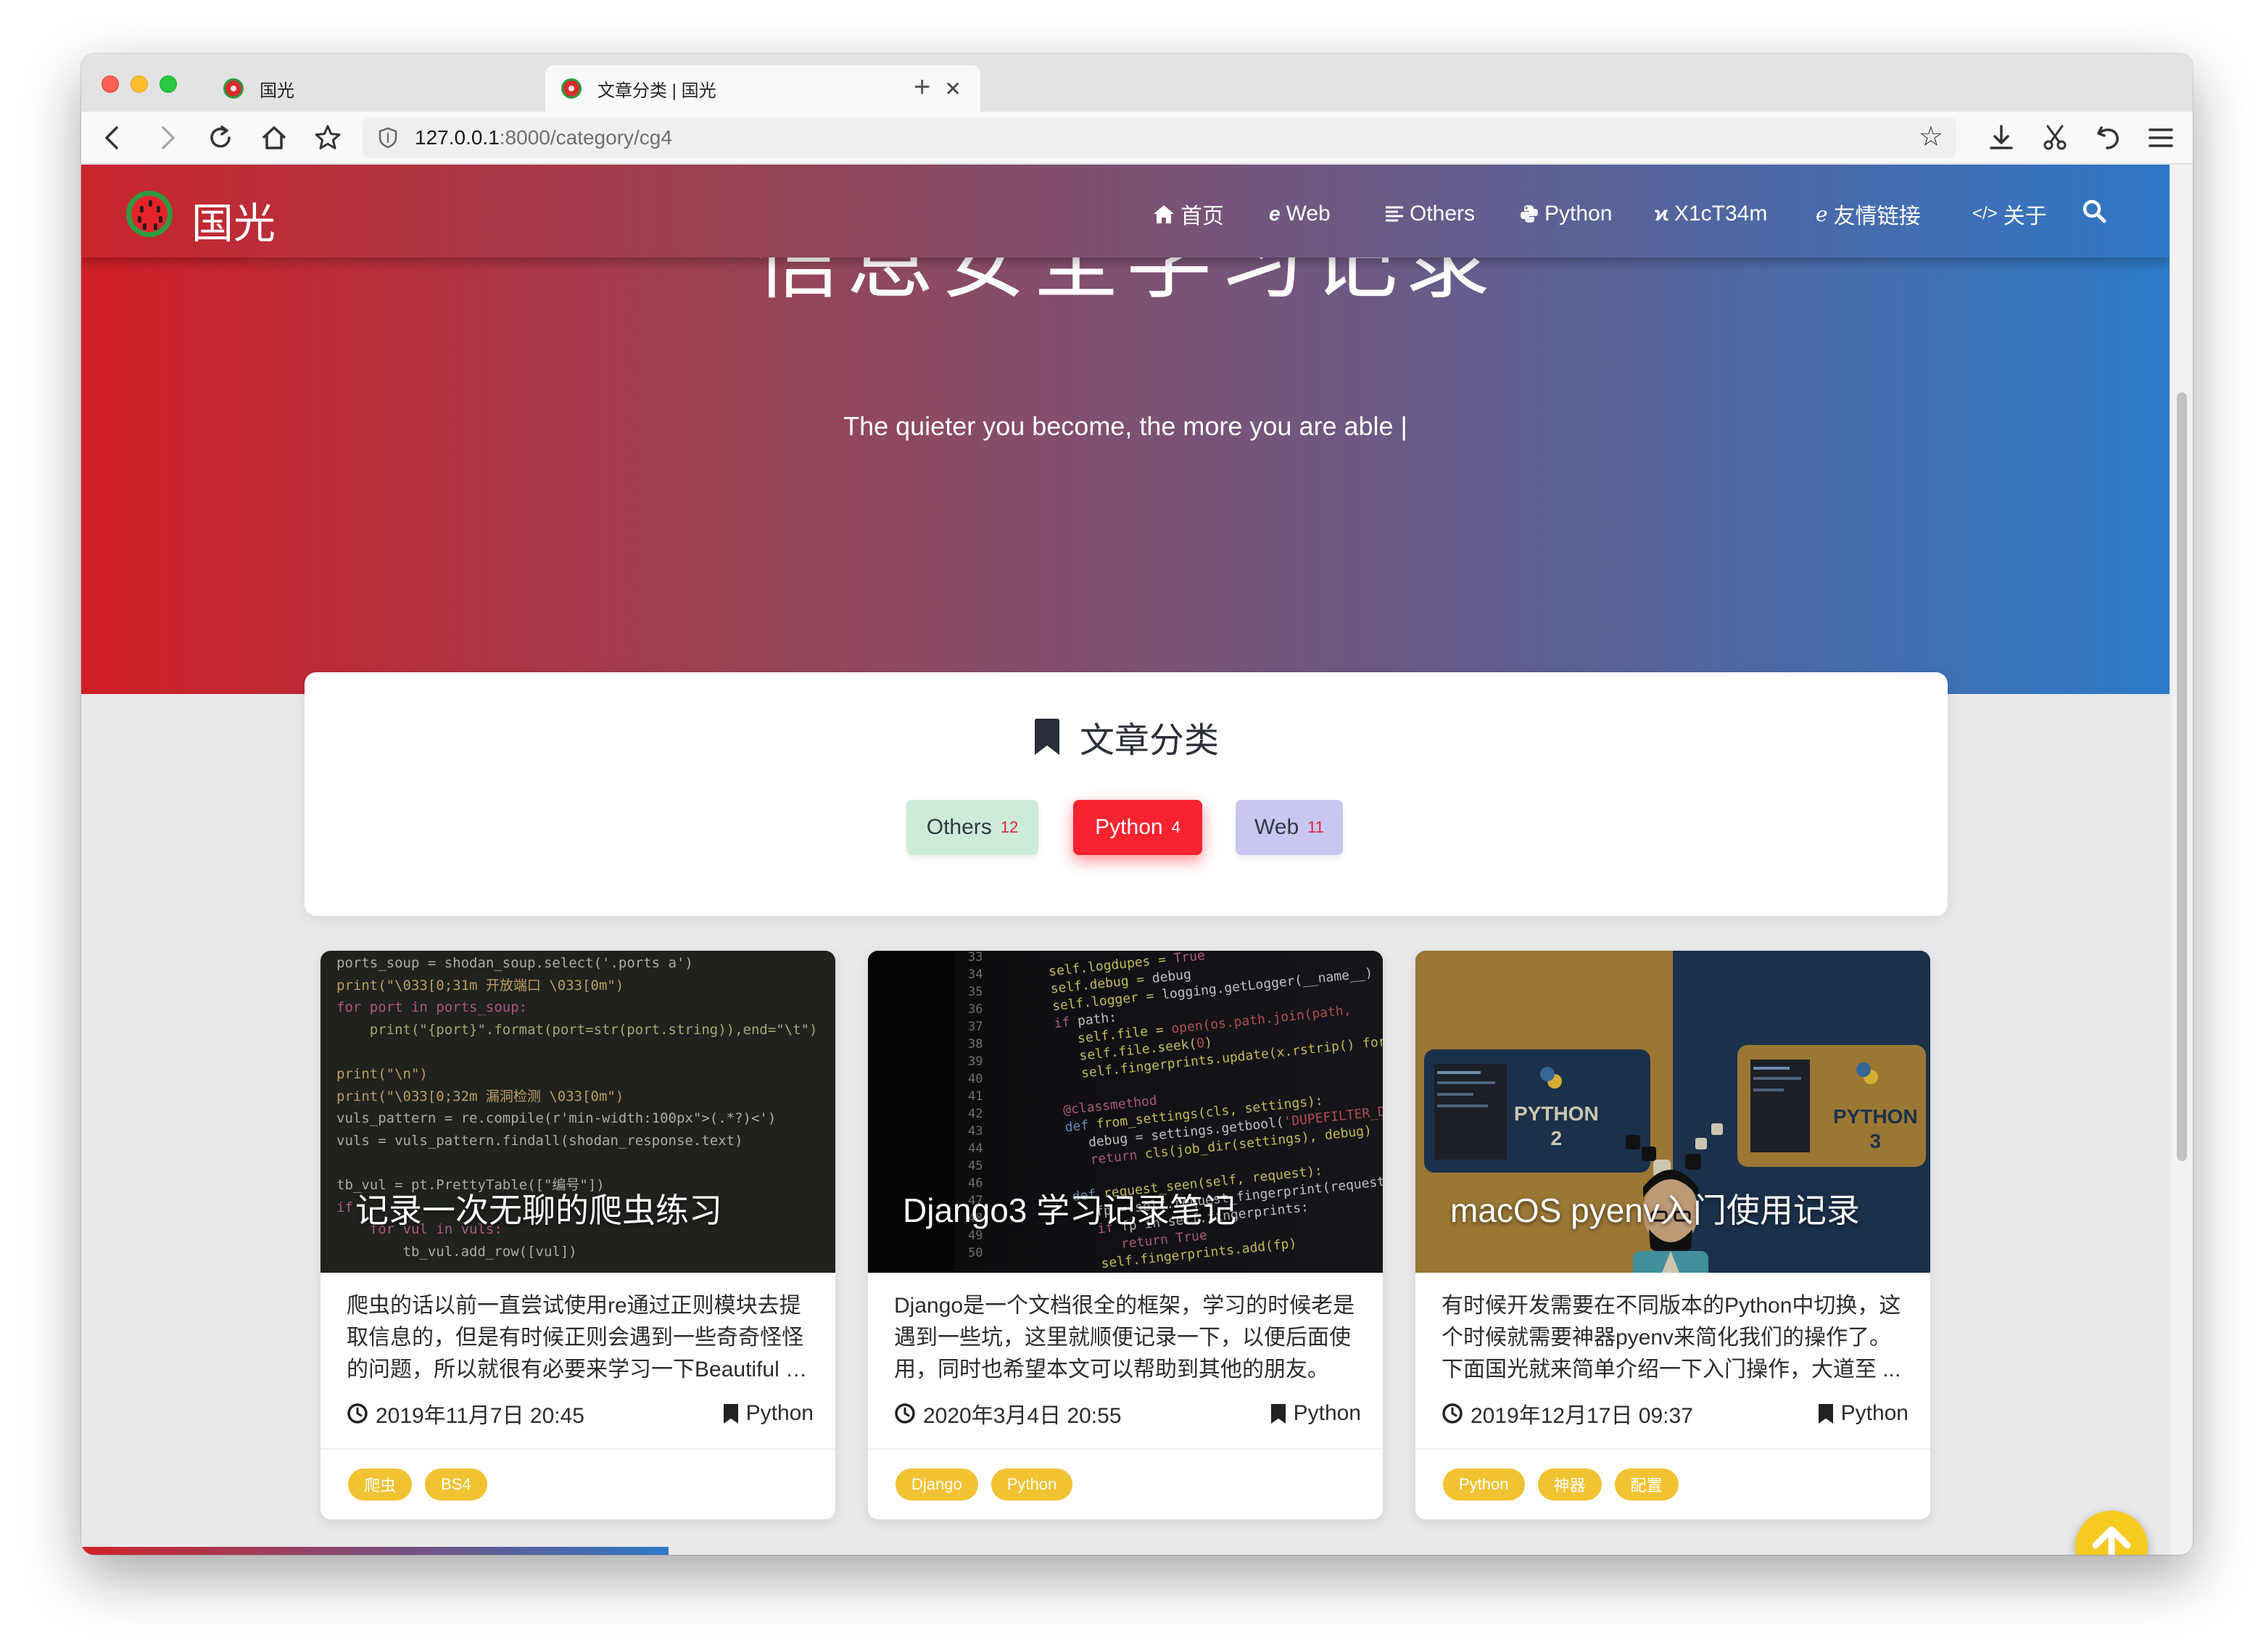 This screenshot has height=1652, width=2258. Describe the element at coordinates (1822, 214) in the screenshot. I see `edge-icon: ℯ` at that location.